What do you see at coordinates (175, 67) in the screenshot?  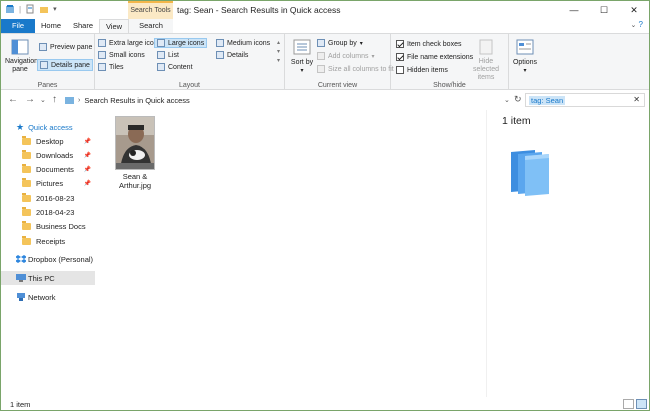 I see `layout-content: Content` at bounding box center [175, 67].